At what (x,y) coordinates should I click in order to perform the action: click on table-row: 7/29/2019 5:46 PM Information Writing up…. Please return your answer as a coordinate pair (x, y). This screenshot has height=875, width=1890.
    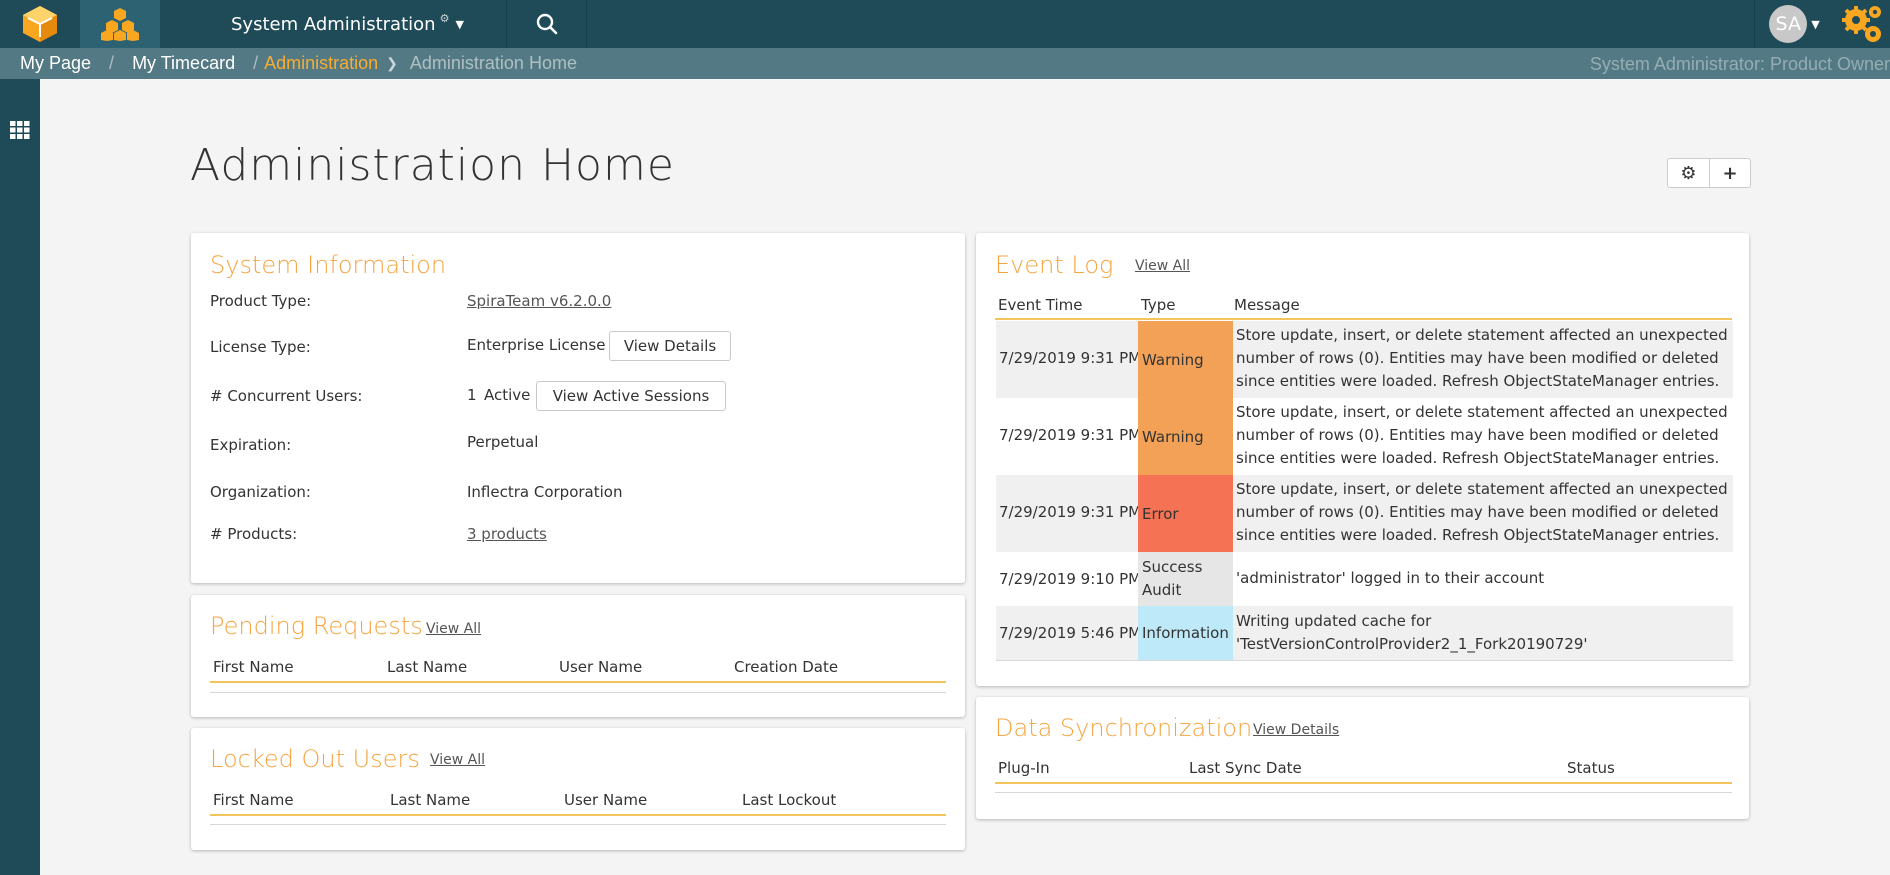
    Looking at the image, I should click on (1364, 633).